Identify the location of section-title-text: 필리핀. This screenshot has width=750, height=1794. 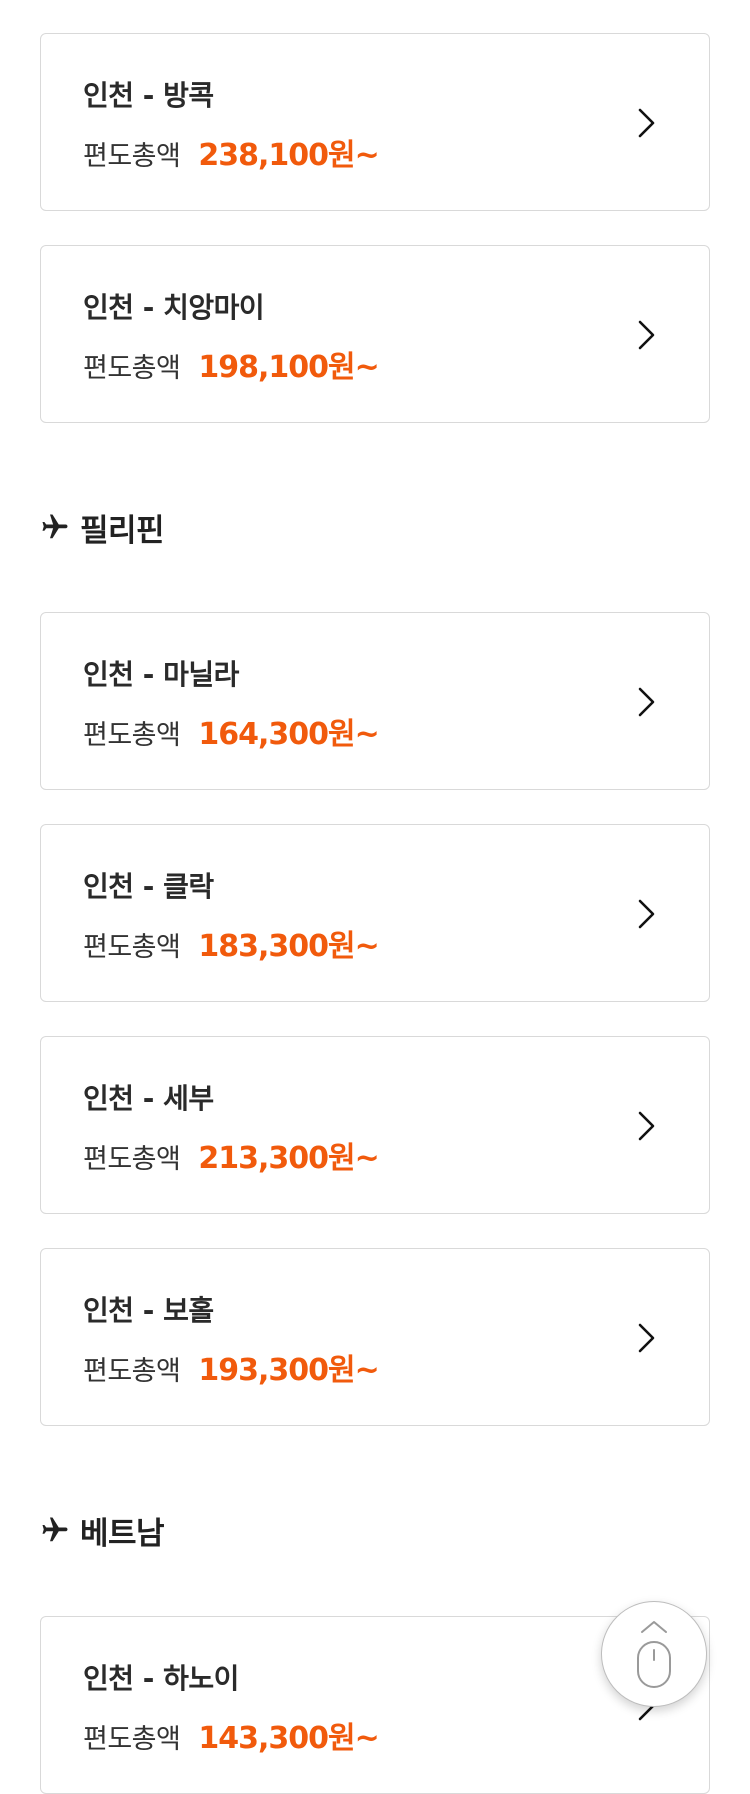
(122, 530).